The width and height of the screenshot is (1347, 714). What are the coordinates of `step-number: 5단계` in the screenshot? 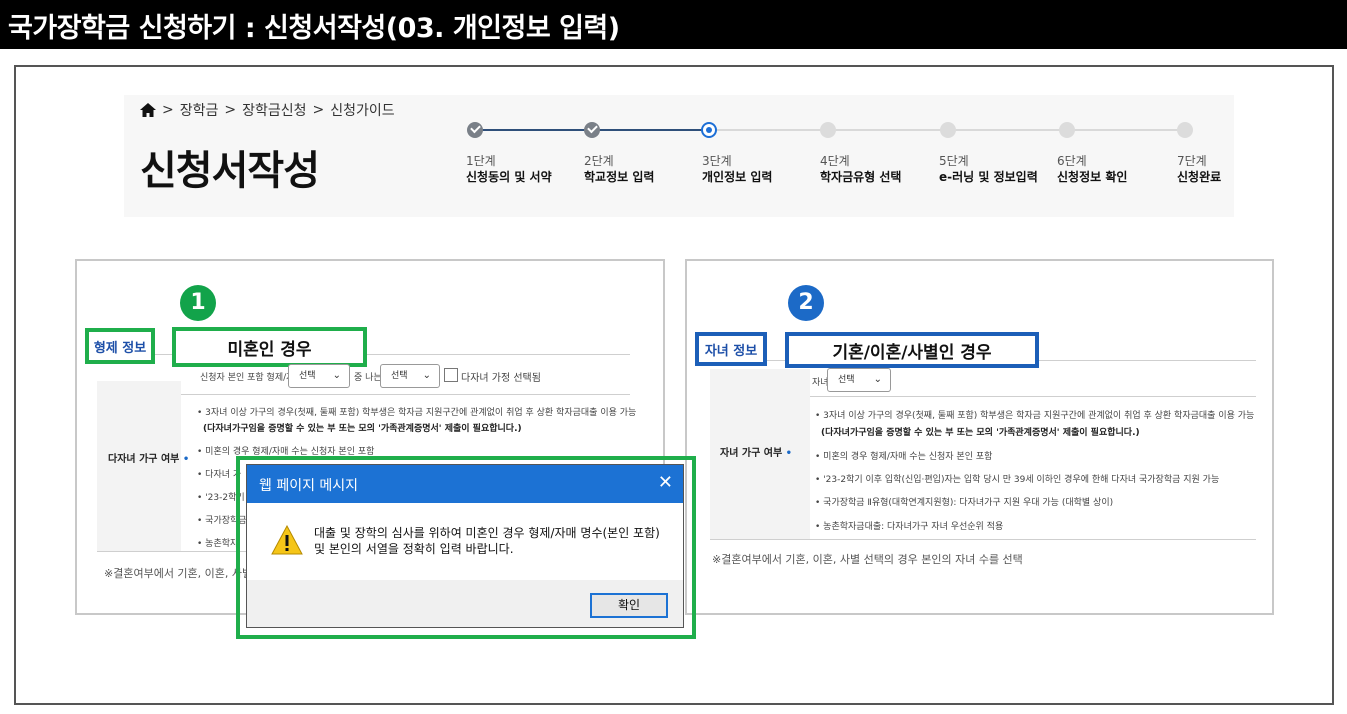 It's located at (954, 161).